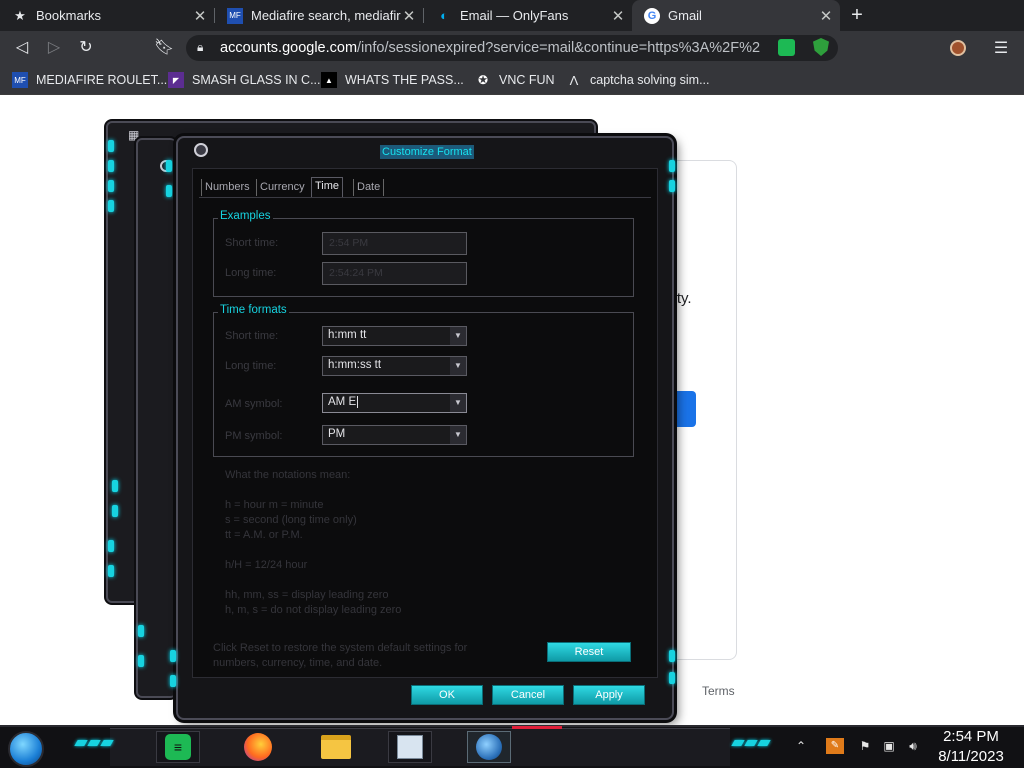  What do you see at coordinates (264, 535) in the screenshot?
I see `notation-line: tt = A.M. or P.M.` at bounding box center [264, 535].